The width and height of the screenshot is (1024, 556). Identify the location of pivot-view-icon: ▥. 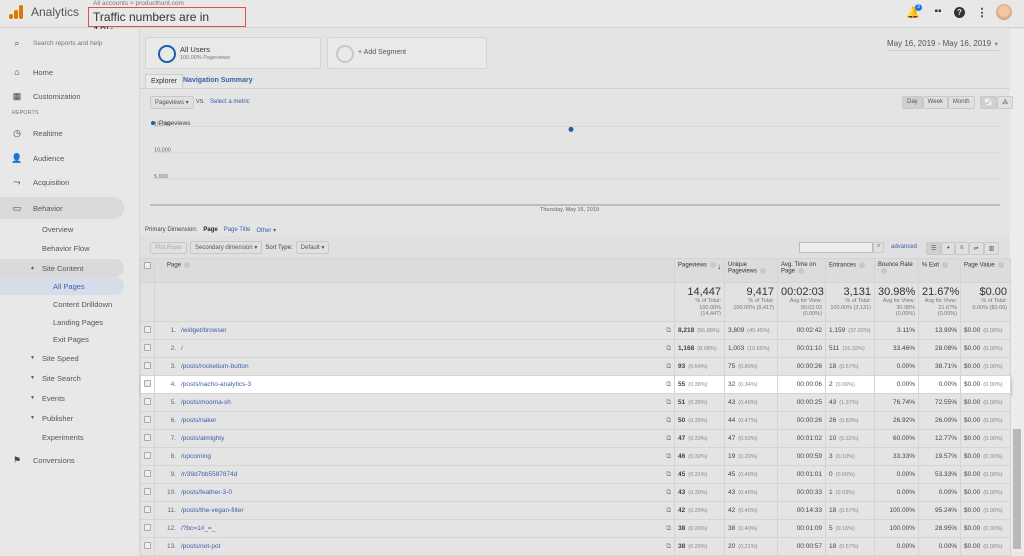
(991, 248).